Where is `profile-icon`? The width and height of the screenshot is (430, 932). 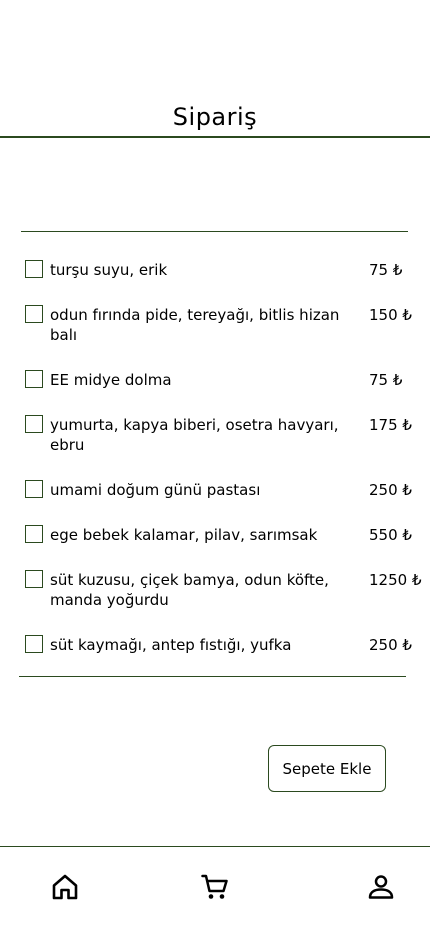 profile-icon is located at coordinates (381, 887).